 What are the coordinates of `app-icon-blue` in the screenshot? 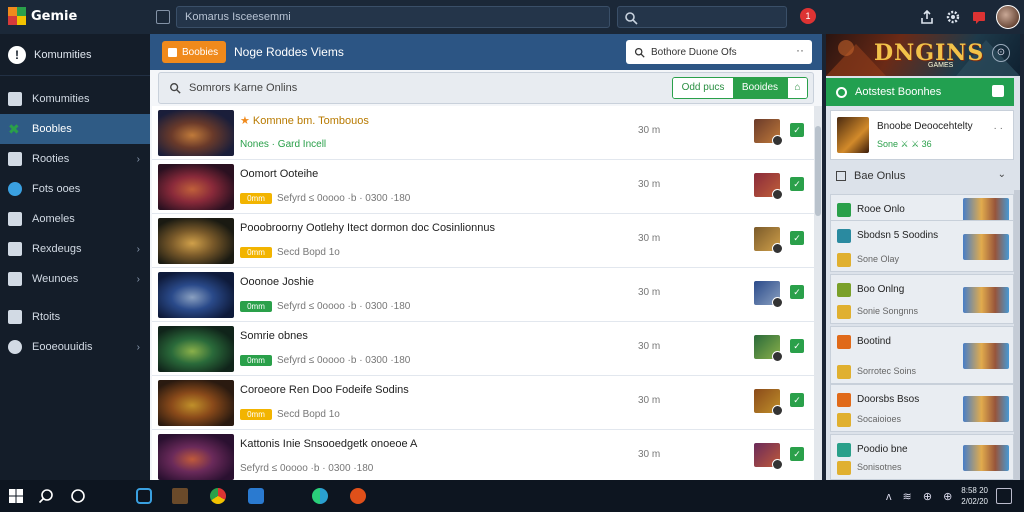 It's located at (256, 496).